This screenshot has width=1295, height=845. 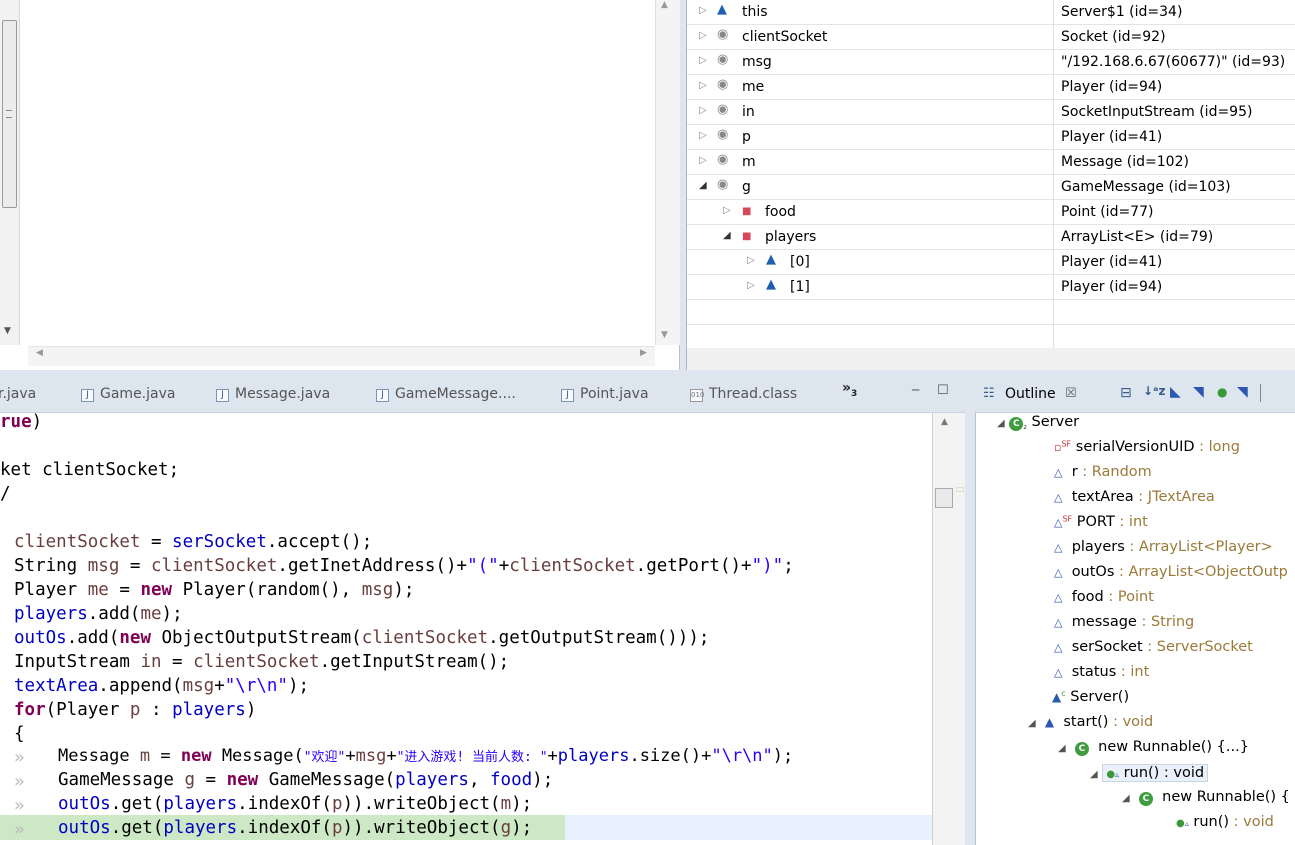 I want to click on outline-item-constructor: ▲c Server(), so click(x=1090, y=701).